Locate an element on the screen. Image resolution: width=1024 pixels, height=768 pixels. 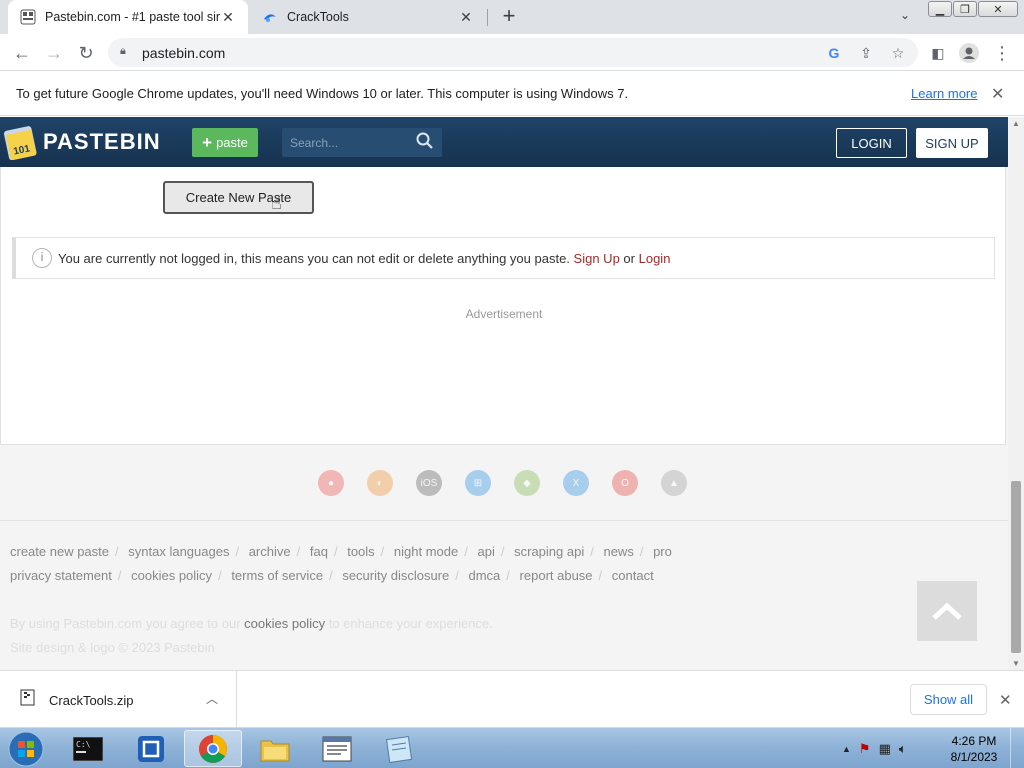
clock-time: 4:26 PM is located at coordinates (974, 741).